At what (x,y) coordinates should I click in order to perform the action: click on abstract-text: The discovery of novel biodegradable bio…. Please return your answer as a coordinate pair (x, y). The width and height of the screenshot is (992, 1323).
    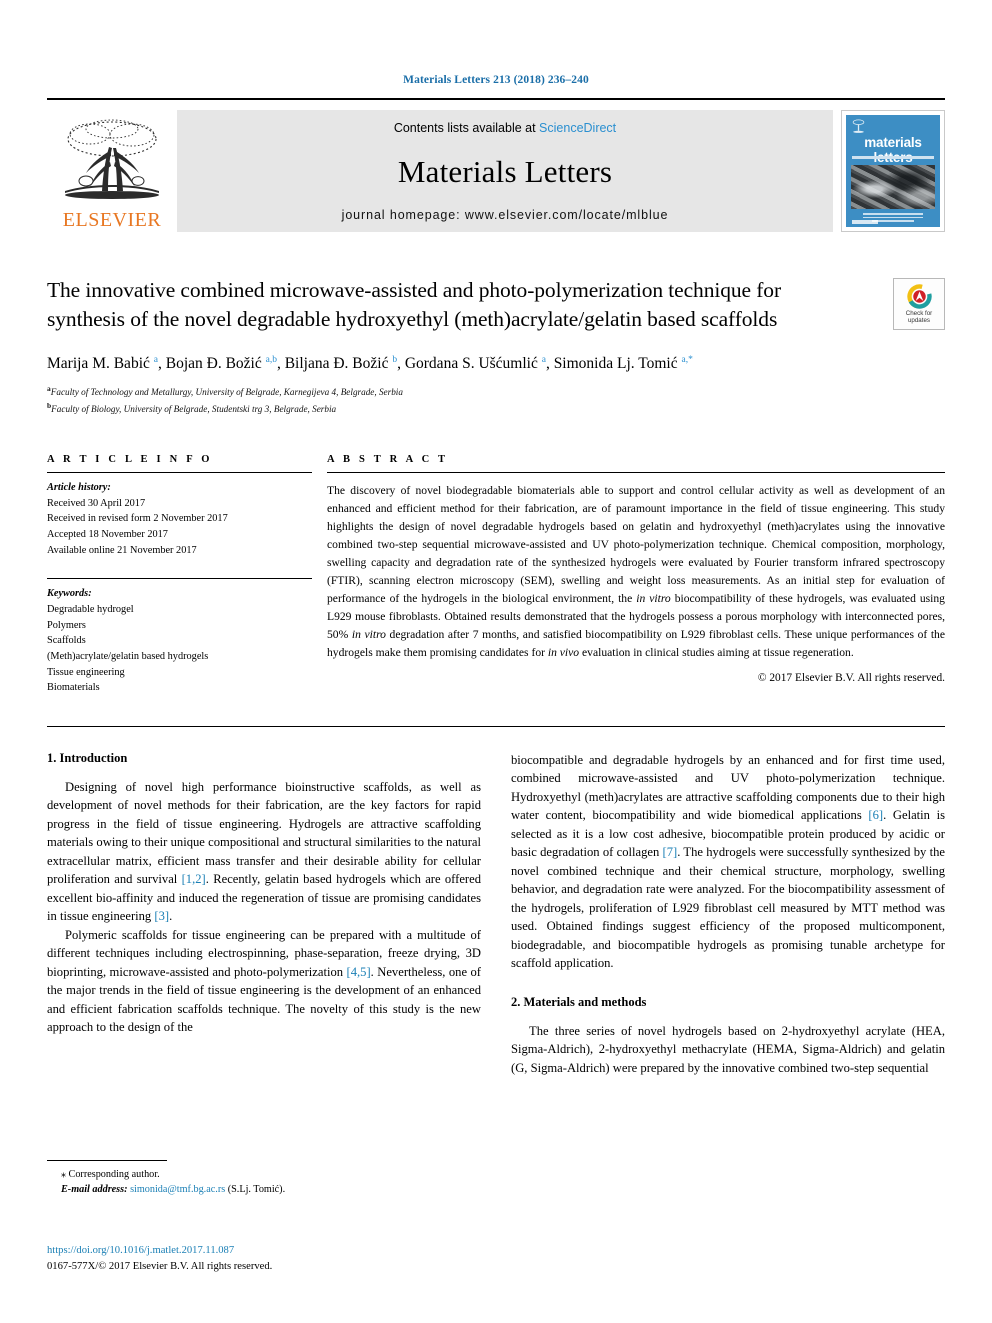
    Looking at the image, I should click on (636, 571).